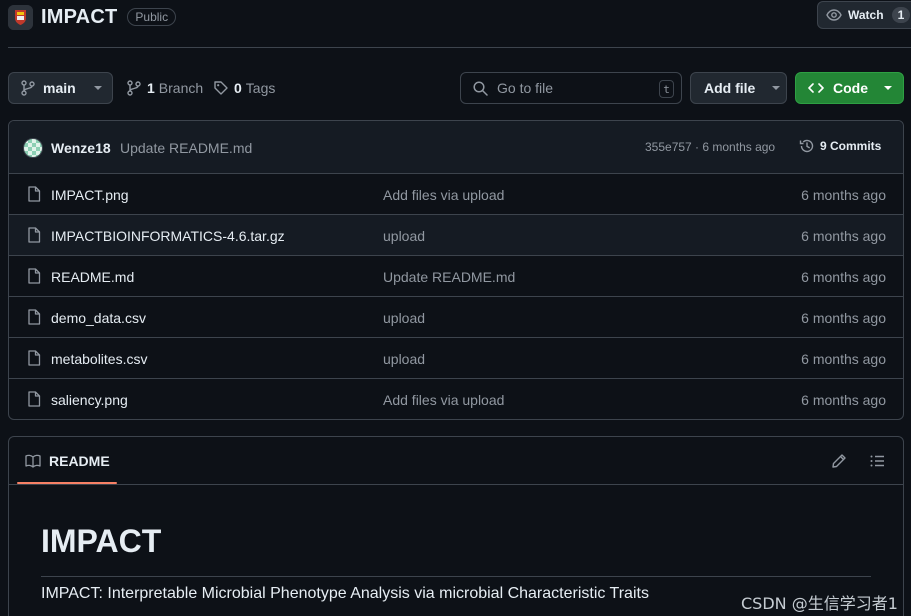  Describe the element at coordinates (456, 461) in the screenshot. I see `readme-header: README` at that location.